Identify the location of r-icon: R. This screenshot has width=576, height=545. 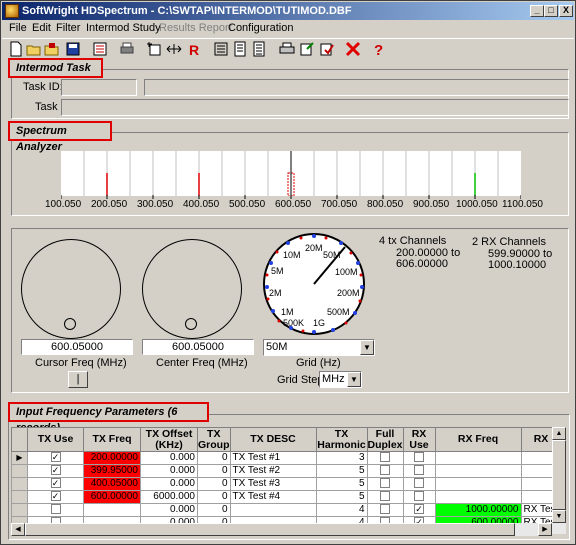
(194, 49).